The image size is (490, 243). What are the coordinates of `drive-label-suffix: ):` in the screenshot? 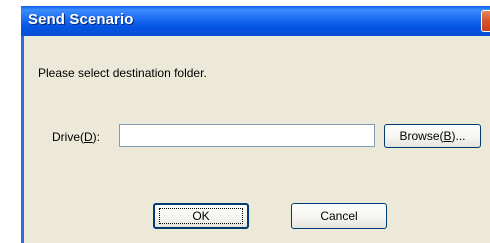 It's located at (96, 137).